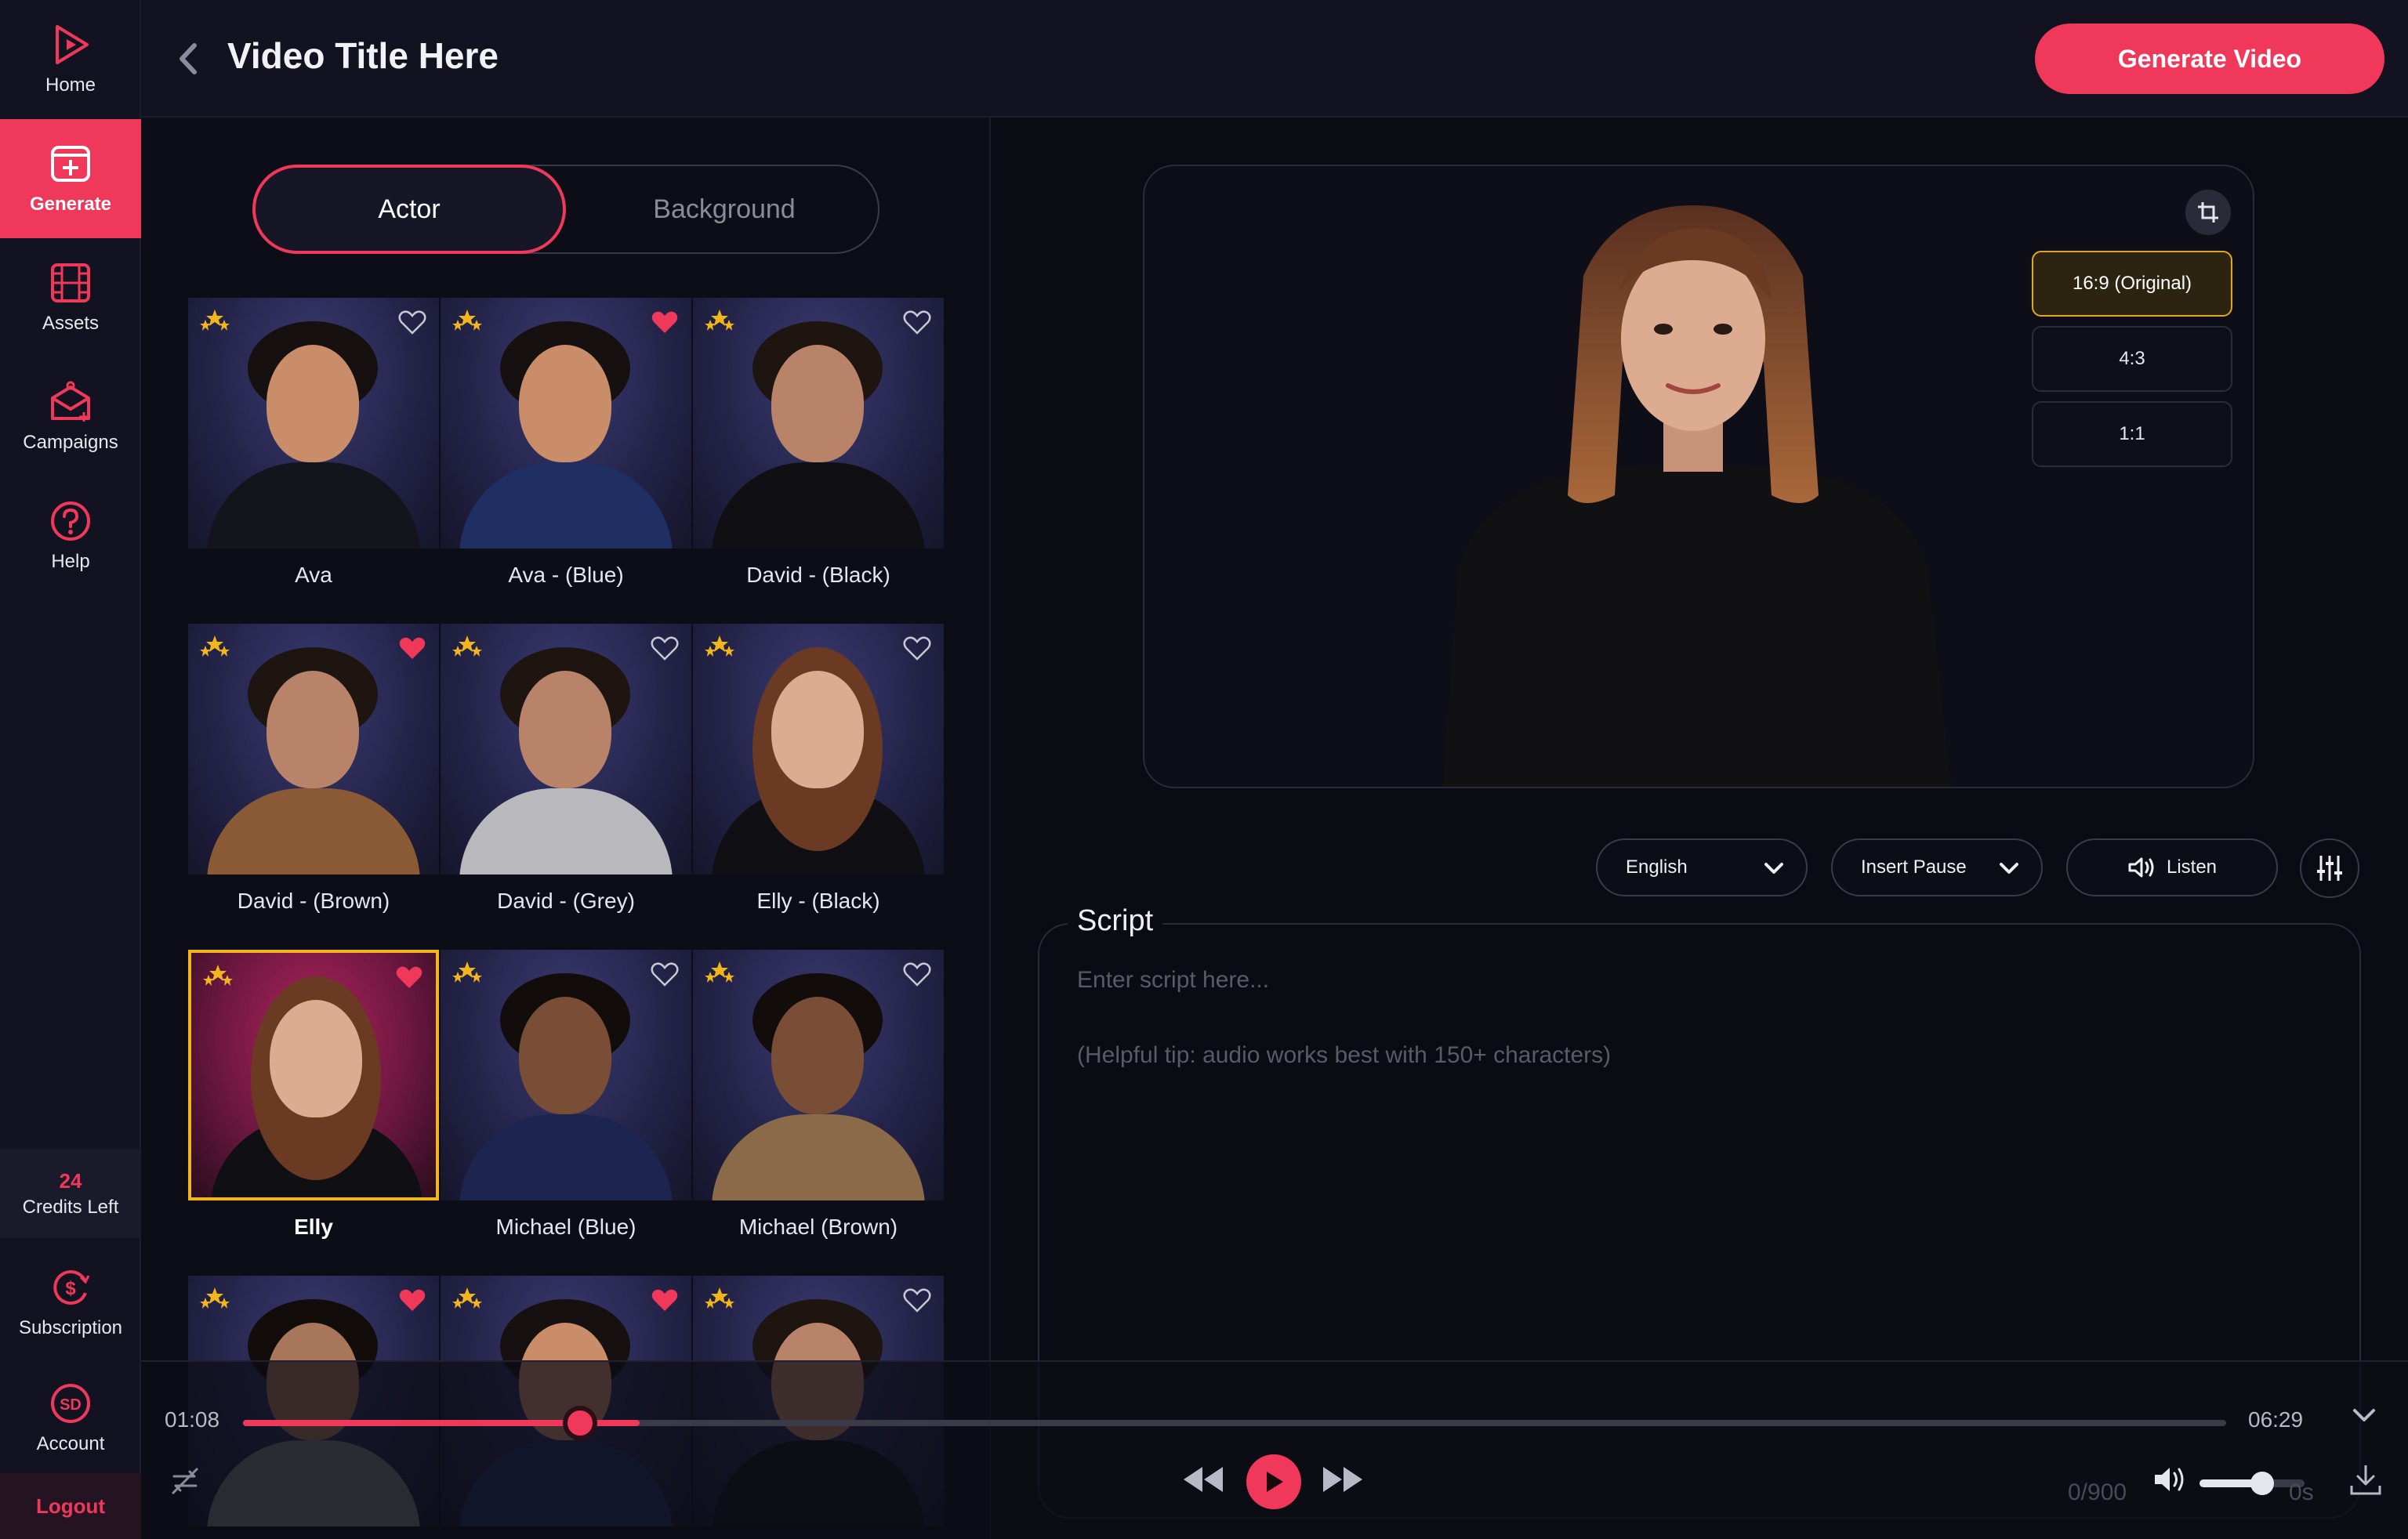 This screenshot has height=1539, width=2408. Describe the element at coordinates (70, 1180) in the screenshot. I see `credits-count: 24` at that location.